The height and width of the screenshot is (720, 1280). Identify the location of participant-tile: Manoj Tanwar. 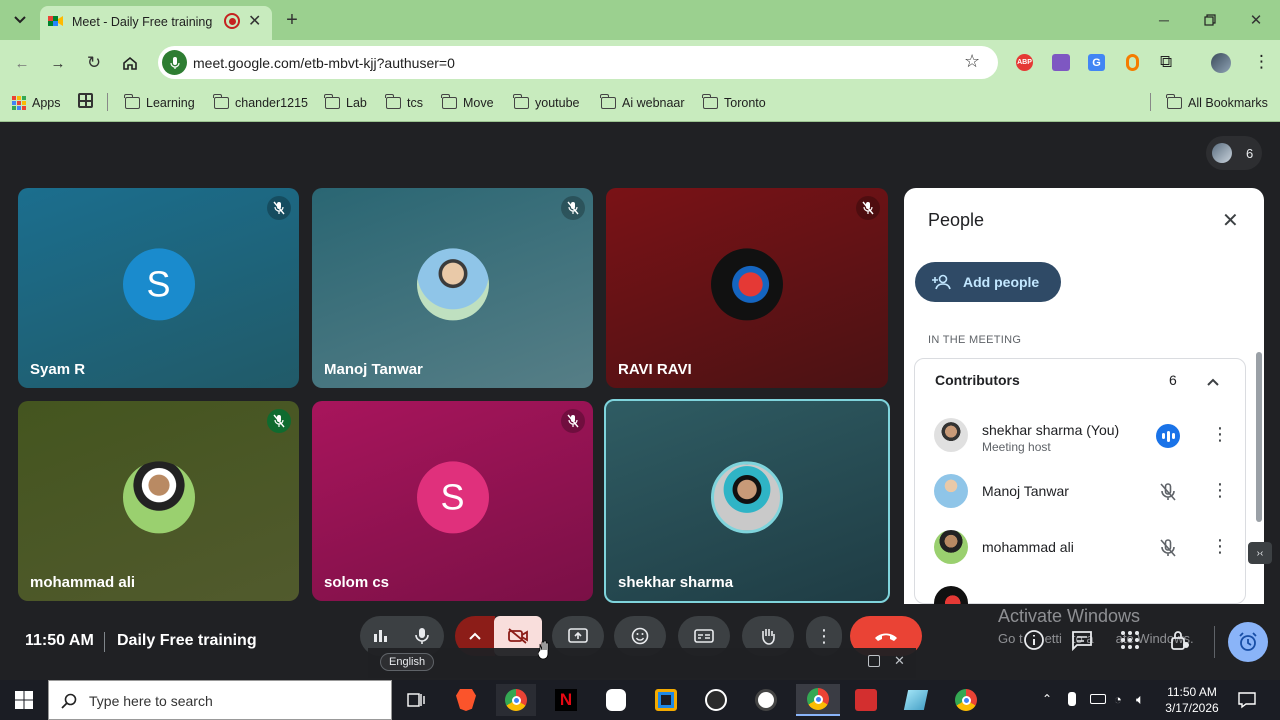
(452, 288).